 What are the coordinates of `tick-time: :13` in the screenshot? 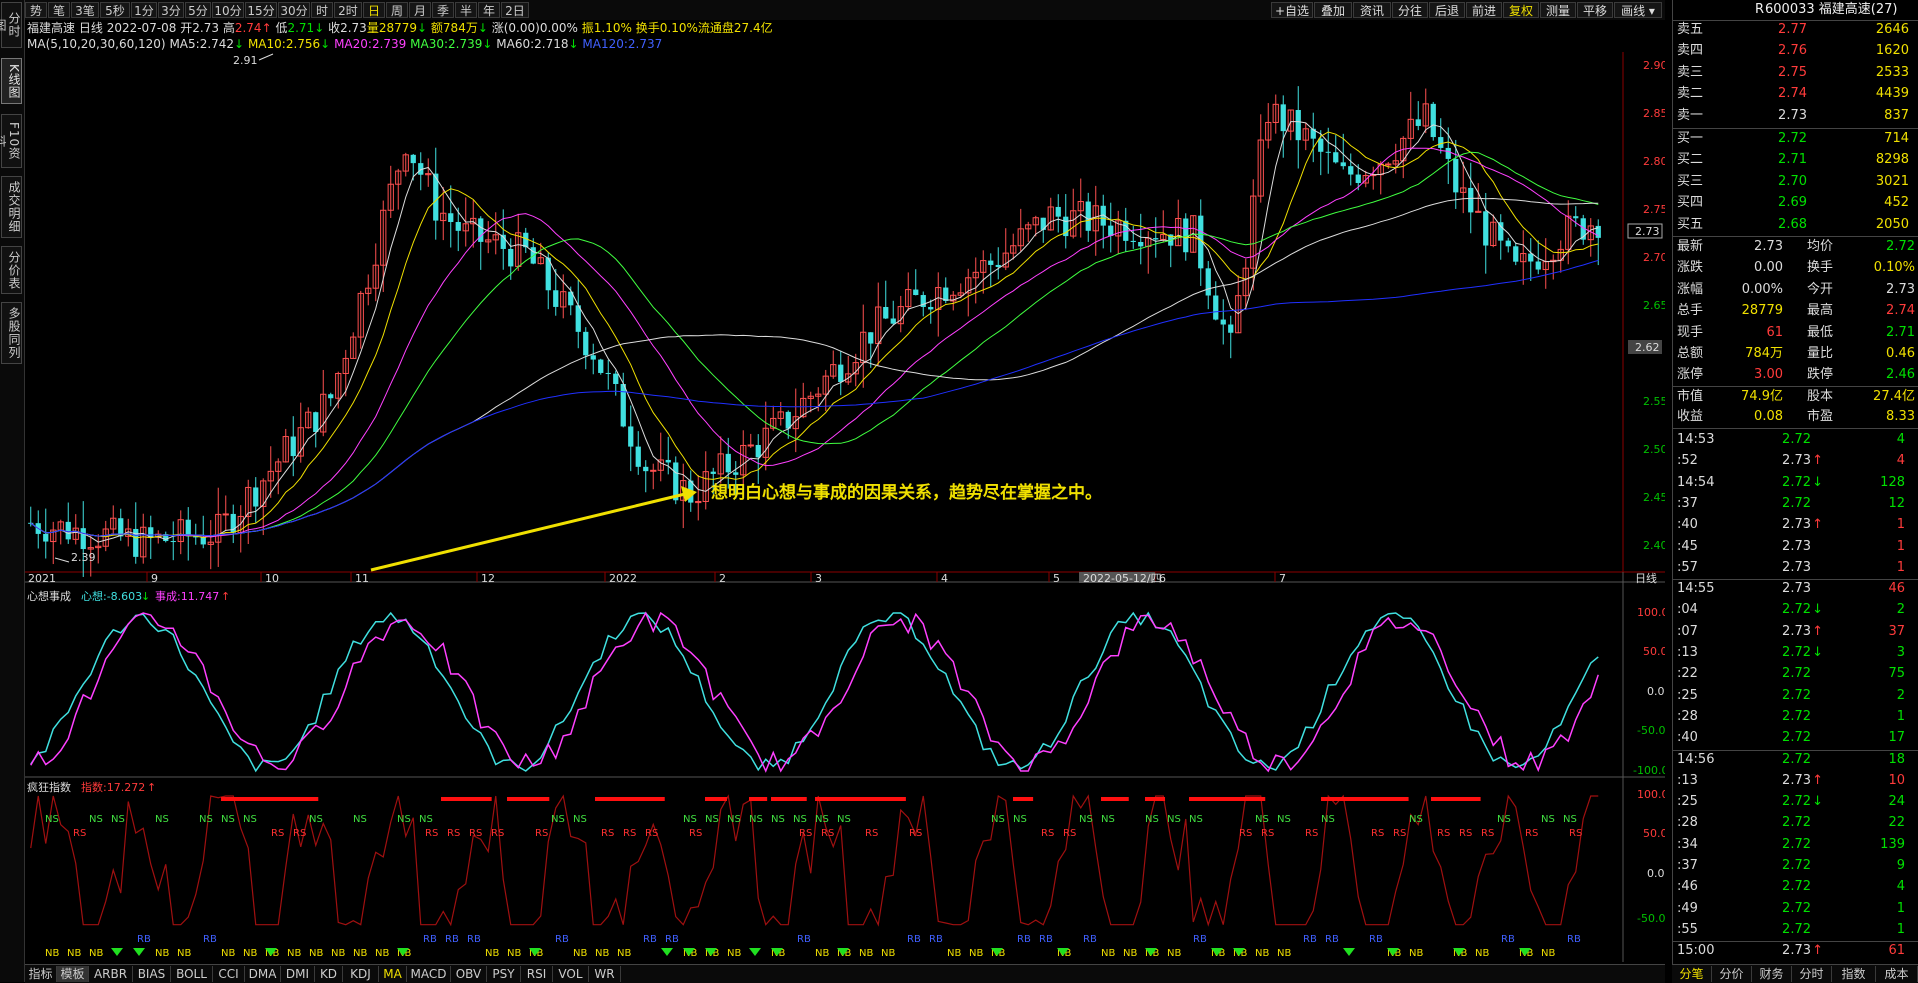 It's located at (1687, 780).